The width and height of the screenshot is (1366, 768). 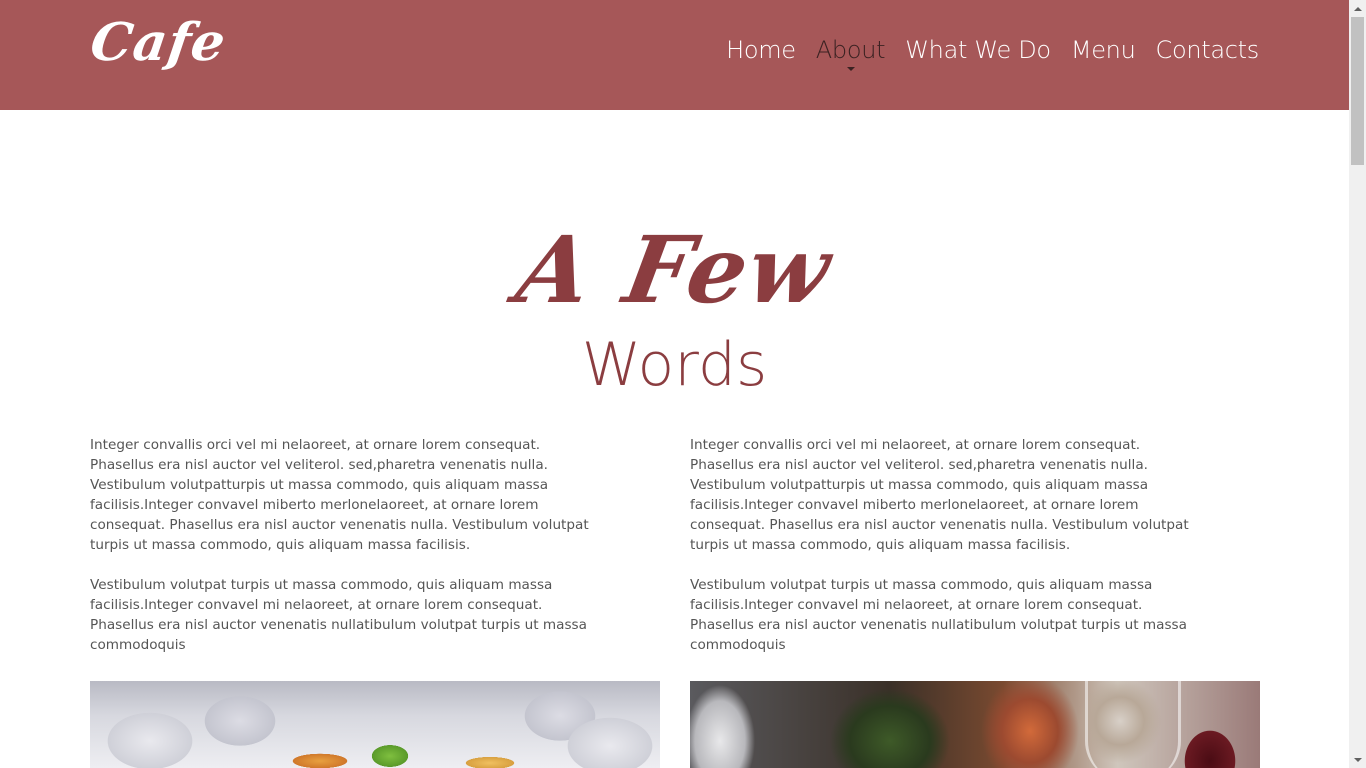 What do you see at coordinates (1208, 50) in the screenshot?
I see `nav-contacts: Contacts` at bounding box center [1208, 50].